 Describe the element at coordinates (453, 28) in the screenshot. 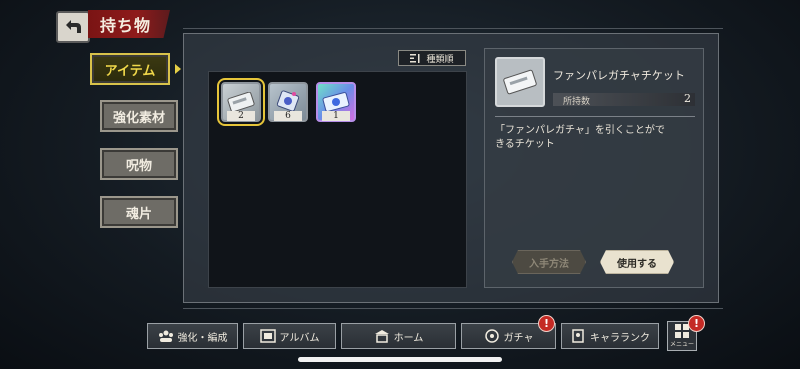

I see `frame-line-top` at that location.